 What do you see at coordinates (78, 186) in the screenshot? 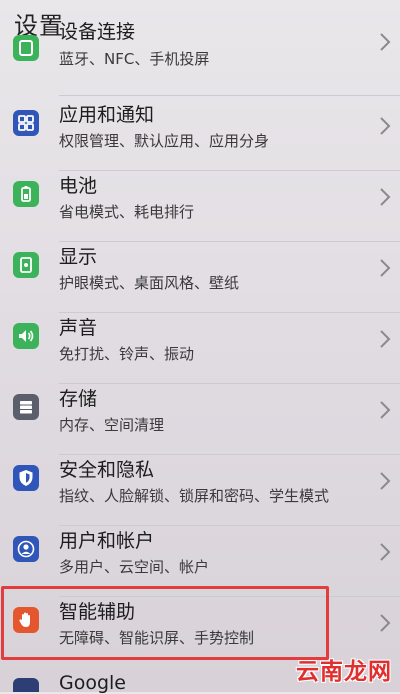
I see `settings-item-title: 电池` at bounding box center [78, 186].